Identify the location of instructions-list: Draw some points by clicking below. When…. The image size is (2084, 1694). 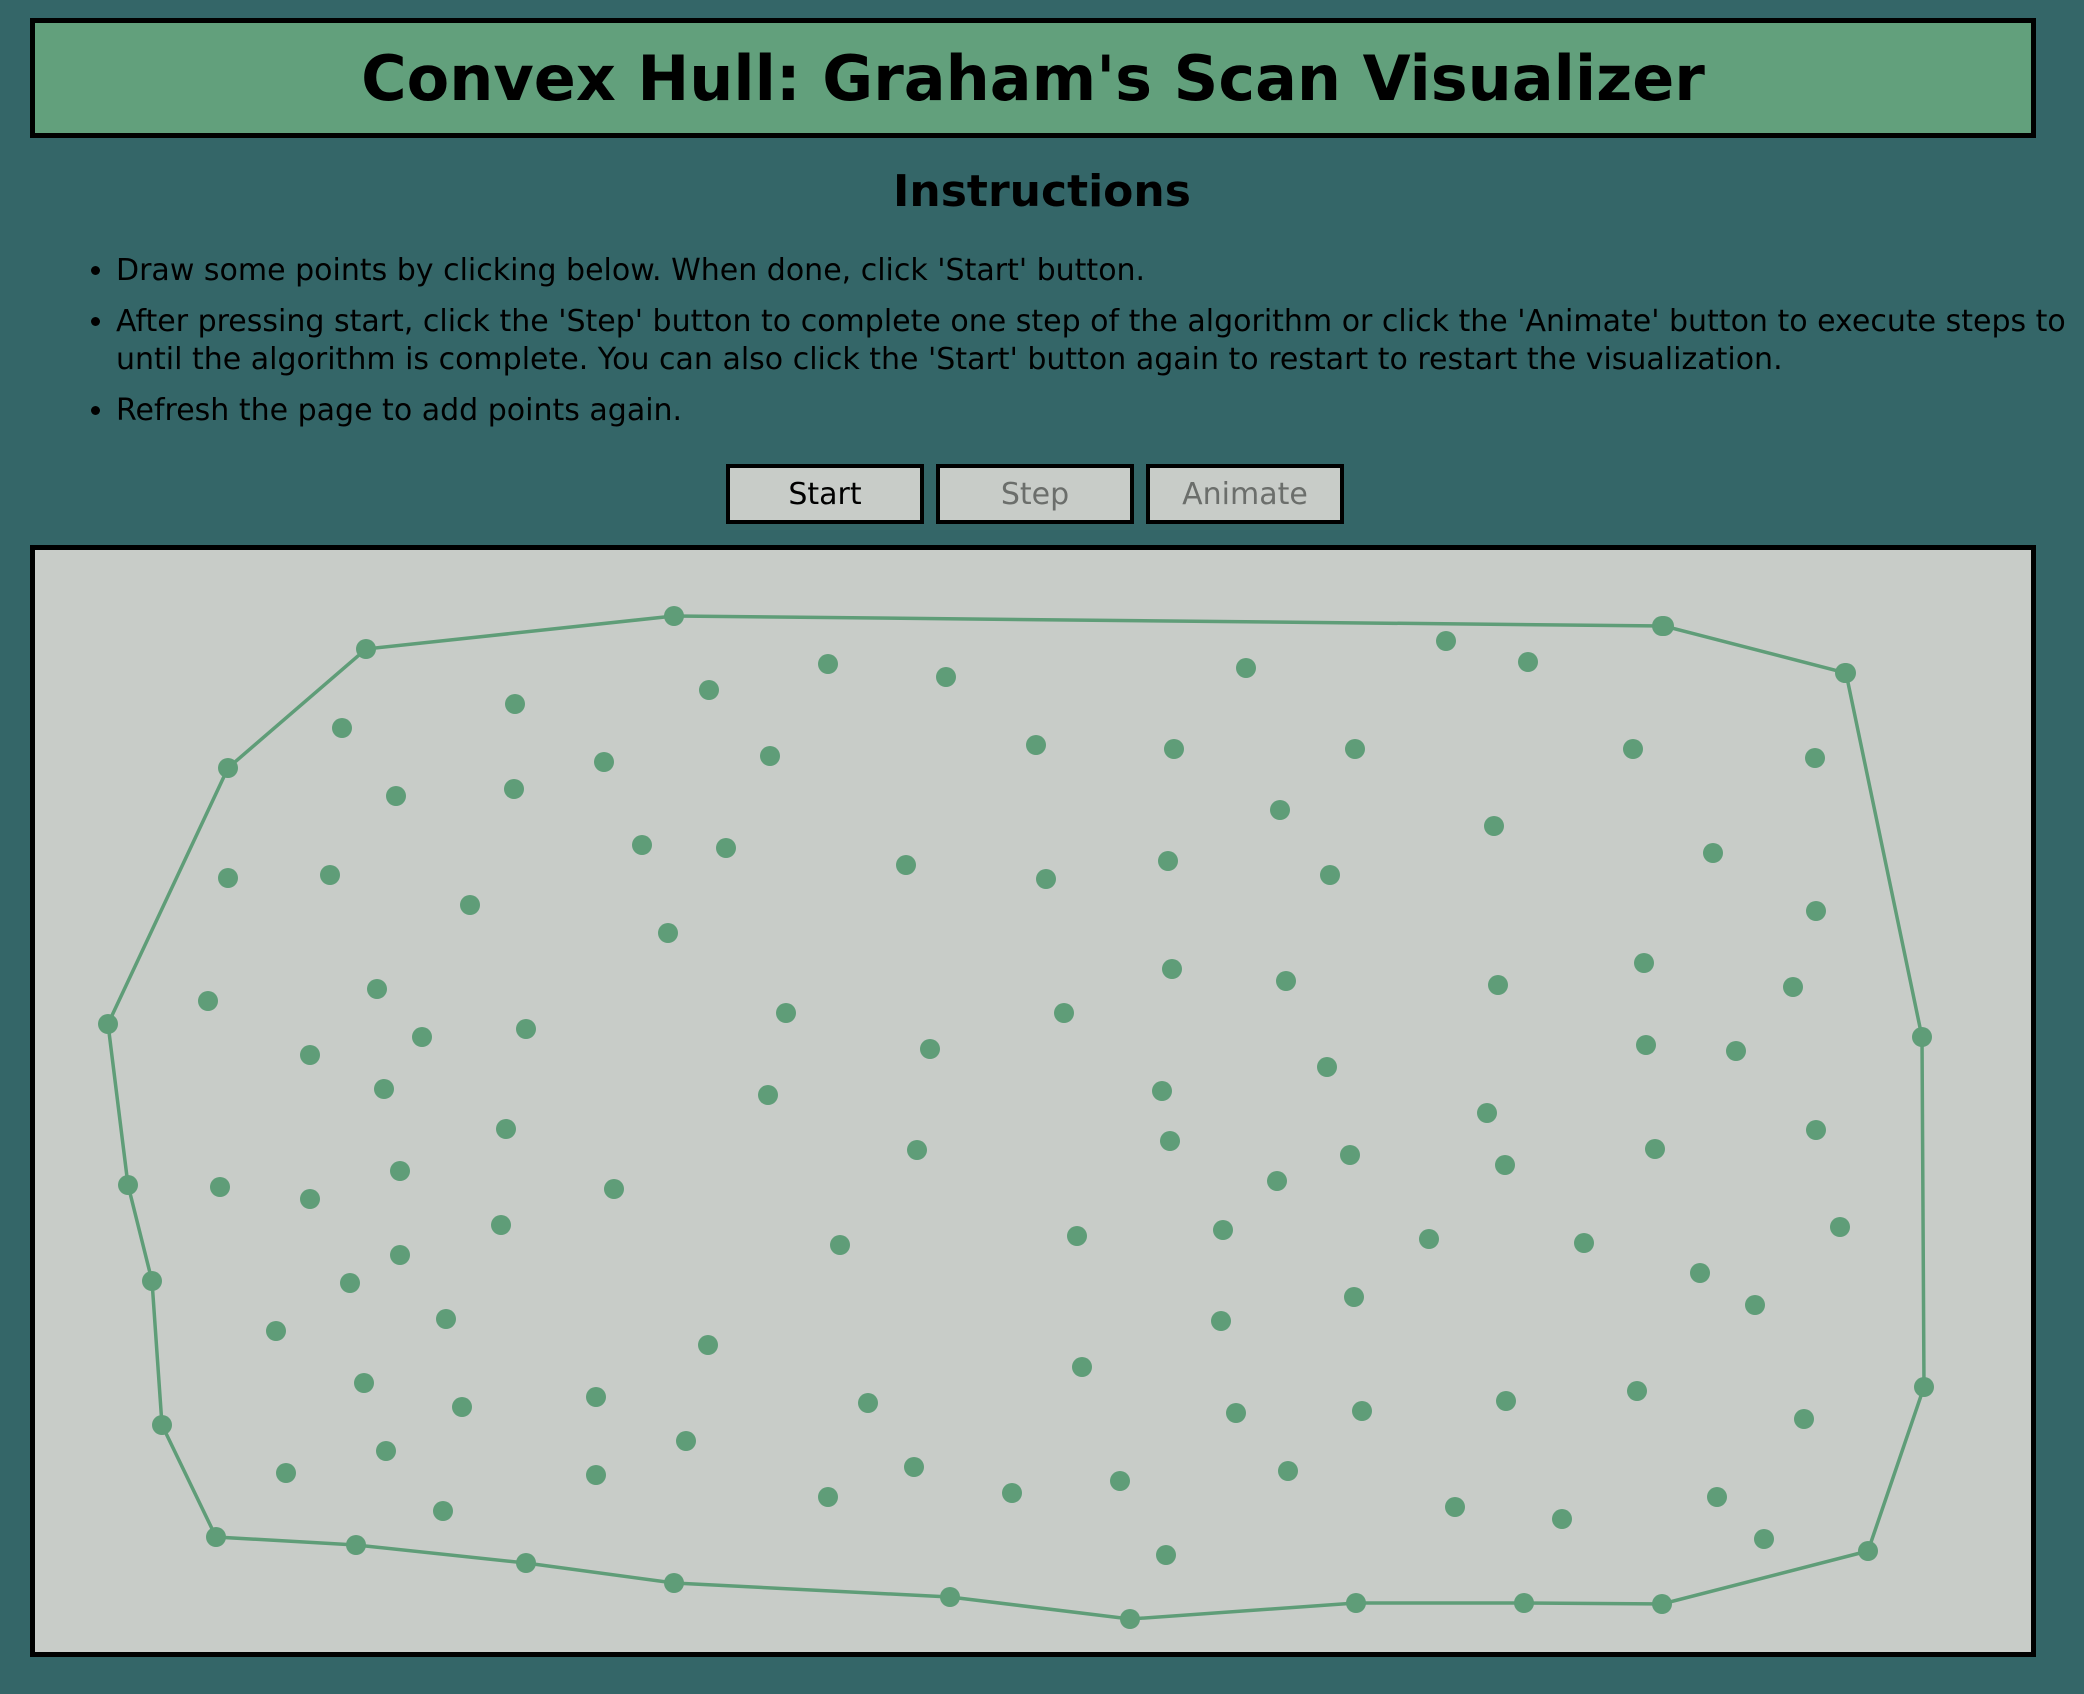
(1074, 347).